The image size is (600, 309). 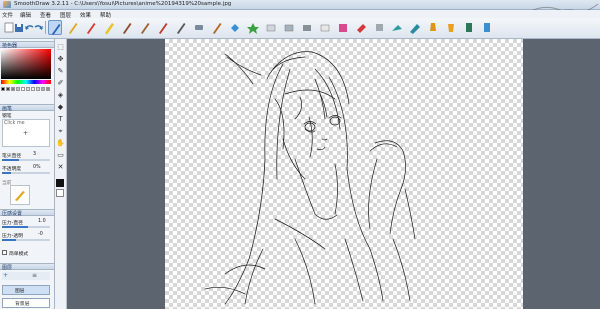 What do you see at coordinates (27, 108) in the screenshot?
I see `brush-section-header: 画笔` at bounding box center [27, 108].